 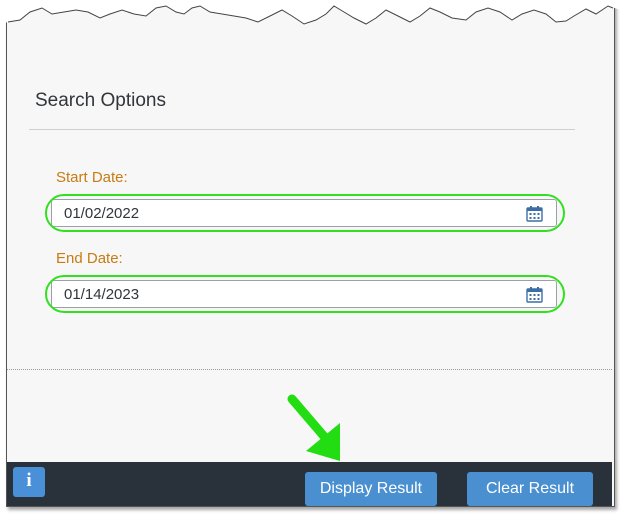 What do you see at coordinates (304, 213) in the screenshot?
I see `start-date-field: 01/02/2022` at bounding box center [304, 213].